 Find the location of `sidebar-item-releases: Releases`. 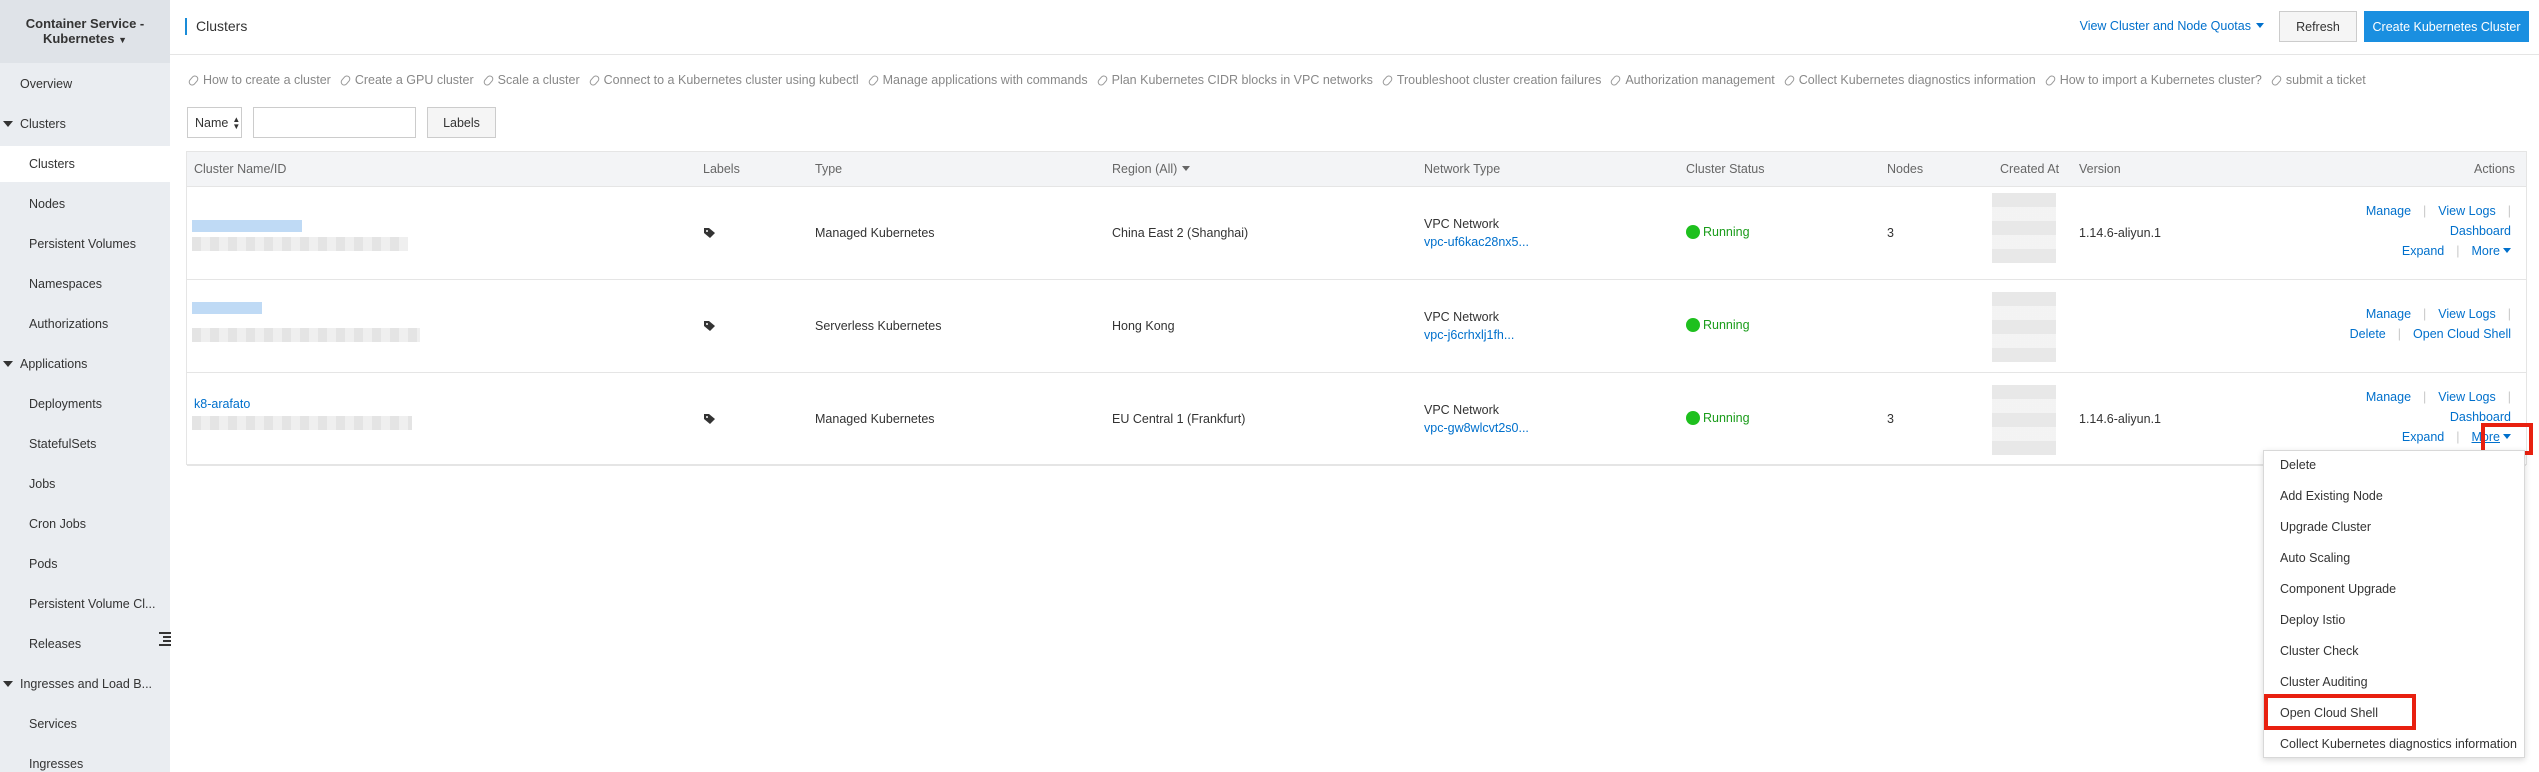

sidebar-item-releases: Releases is located at coordinates (85, 644).